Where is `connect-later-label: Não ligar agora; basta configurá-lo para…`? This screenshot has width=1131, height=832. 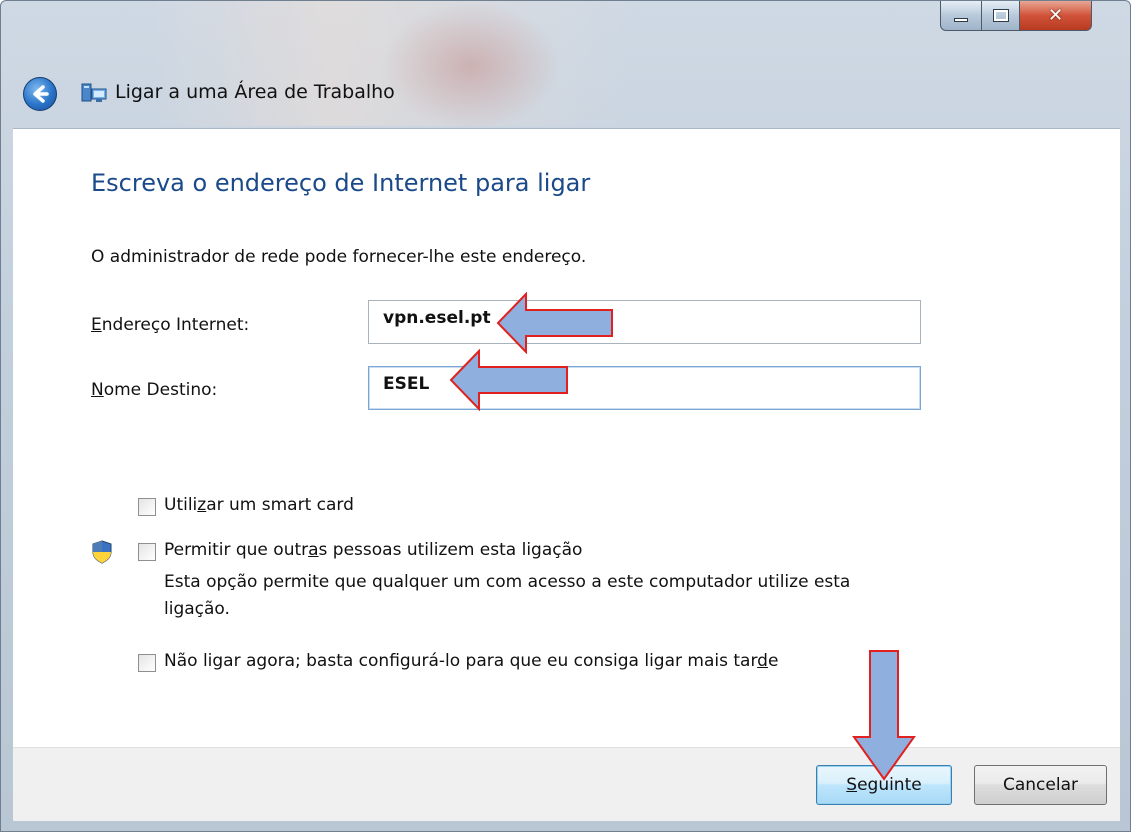
connect-later-label: Não ligar agora; basta configurá-lo para… is located at coordinates (471, 661).